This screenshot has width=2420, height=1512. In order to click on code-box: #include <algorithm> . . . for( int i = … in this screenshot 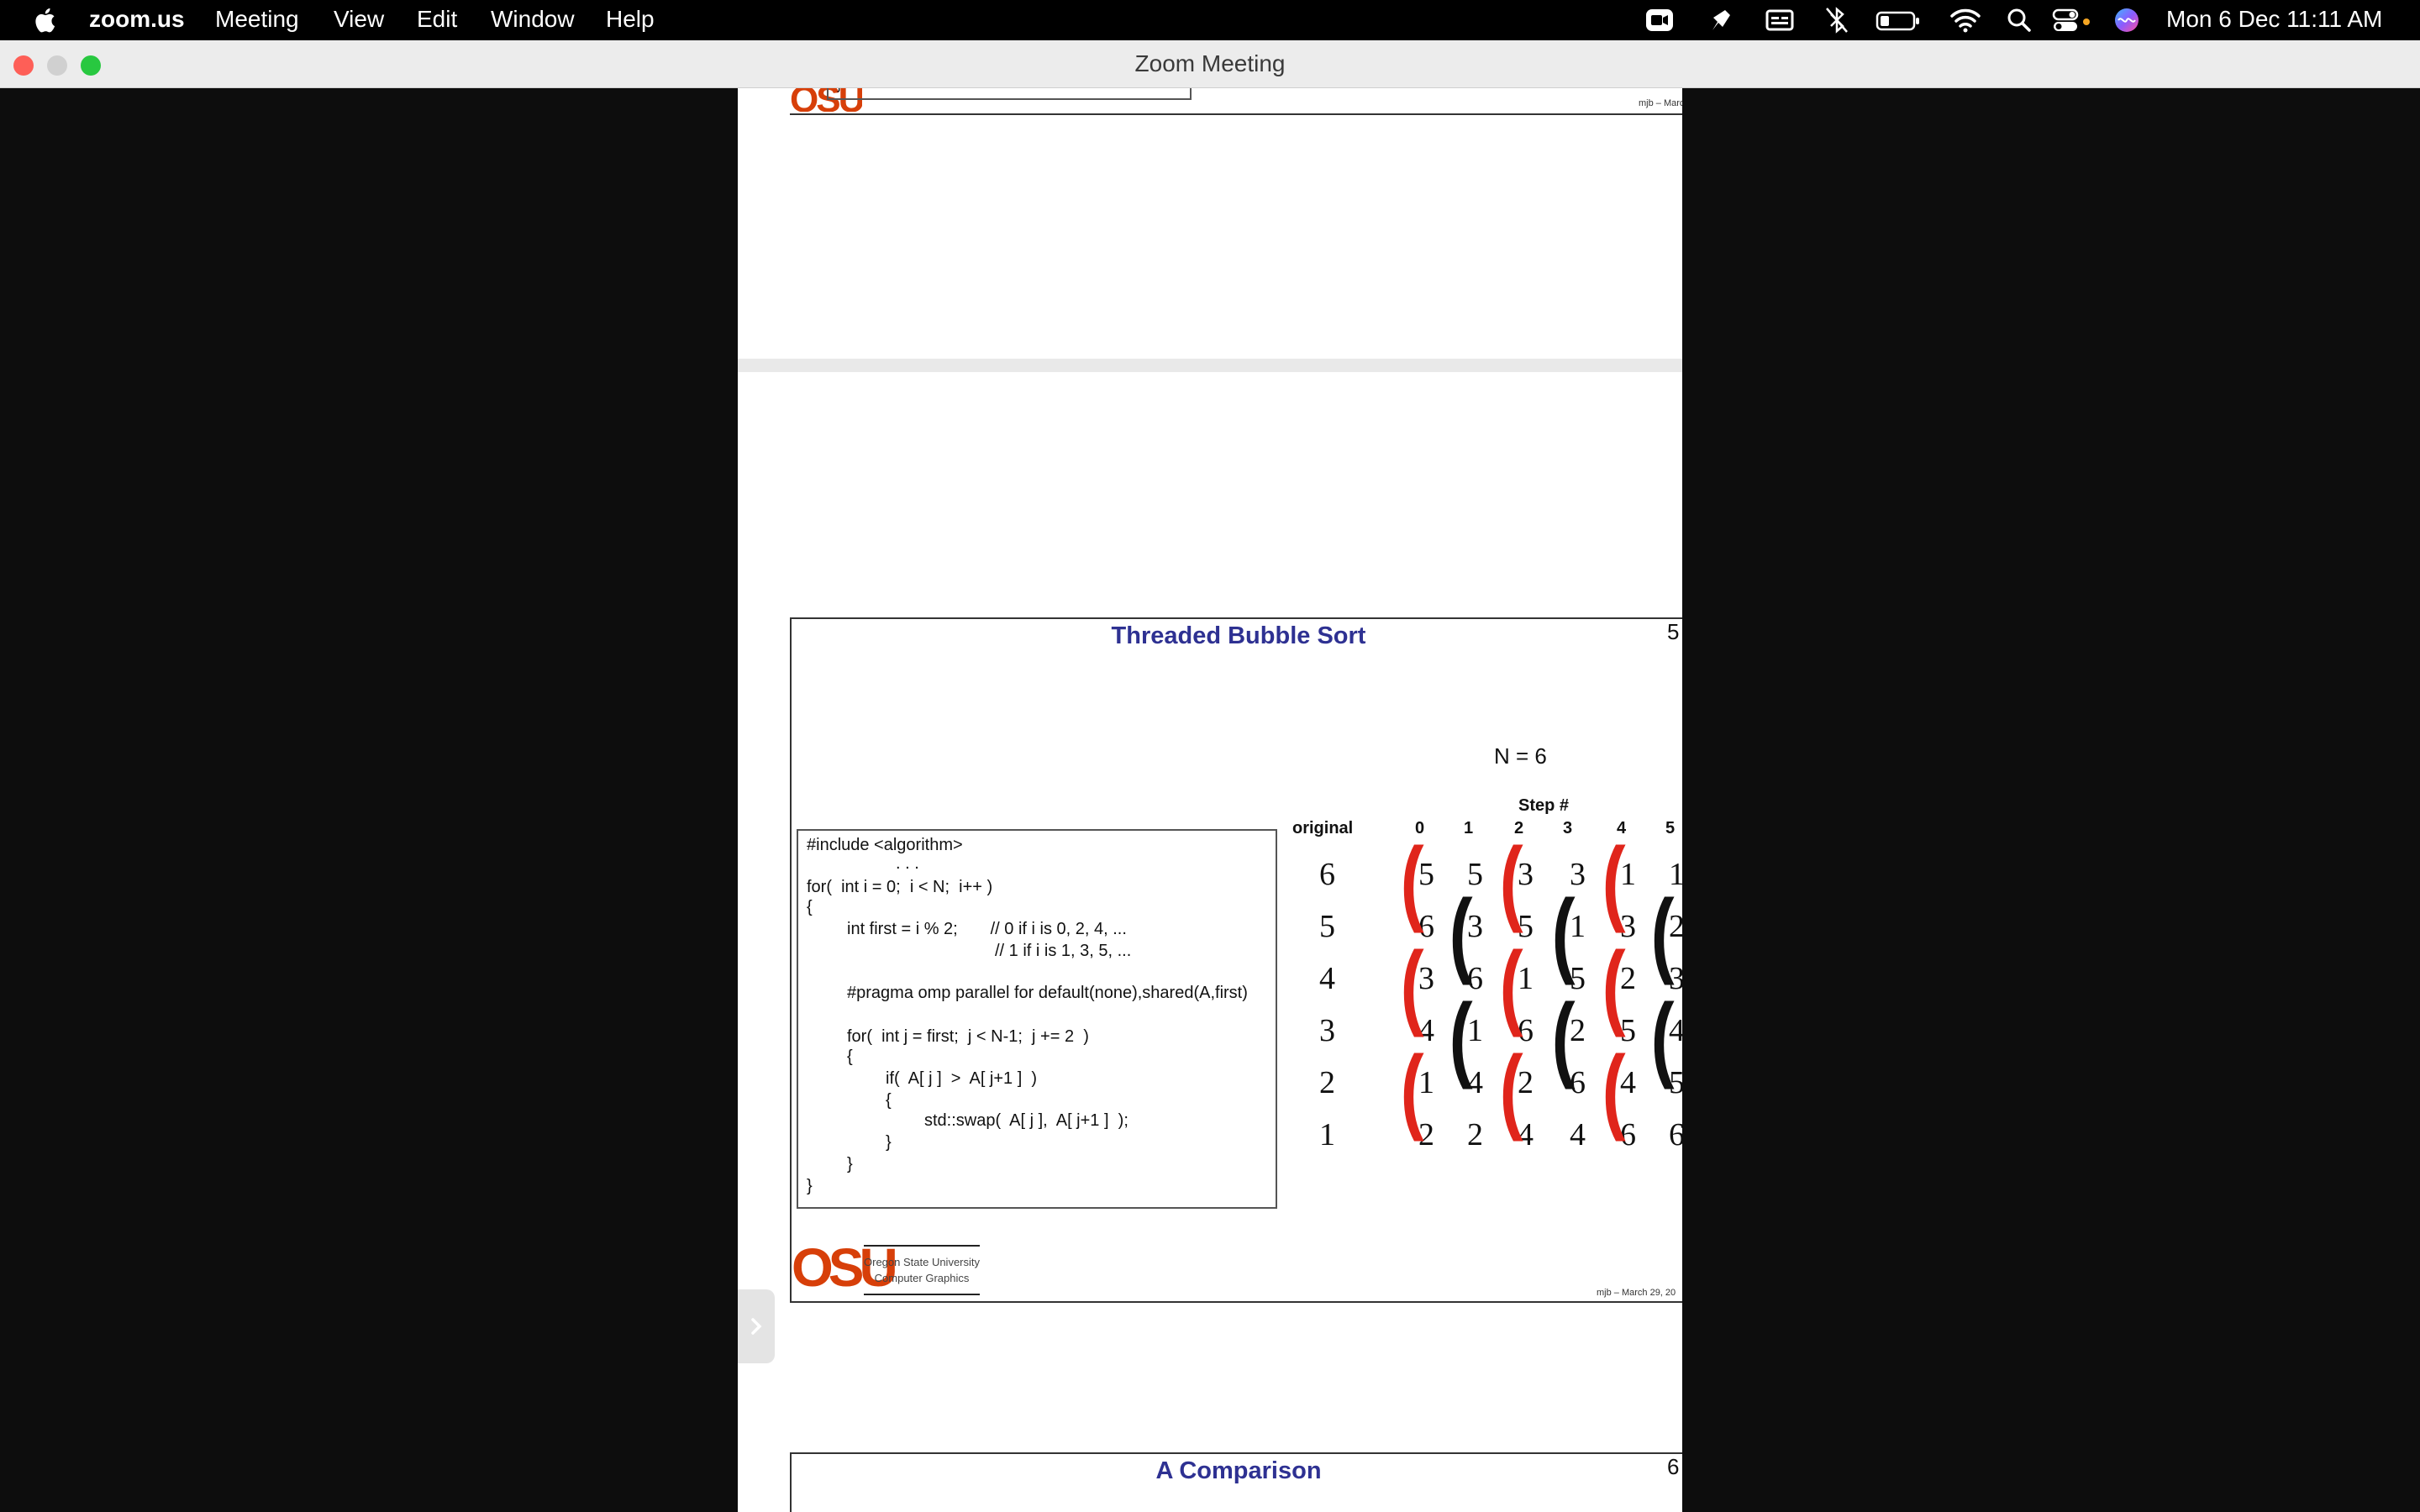, I will do `click(1037, 1019)`.